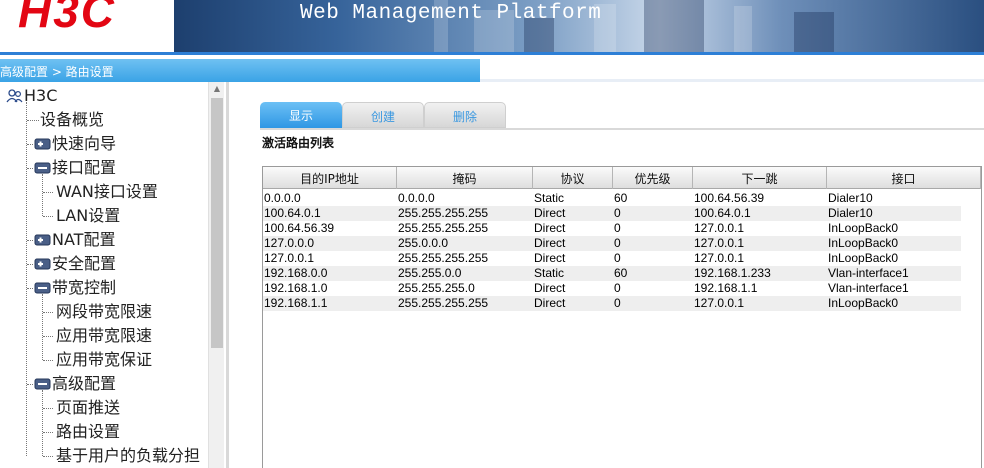 The image size is (984, 468). I want to click on sidebar-scrollbar: ▲, so click(216, 275).